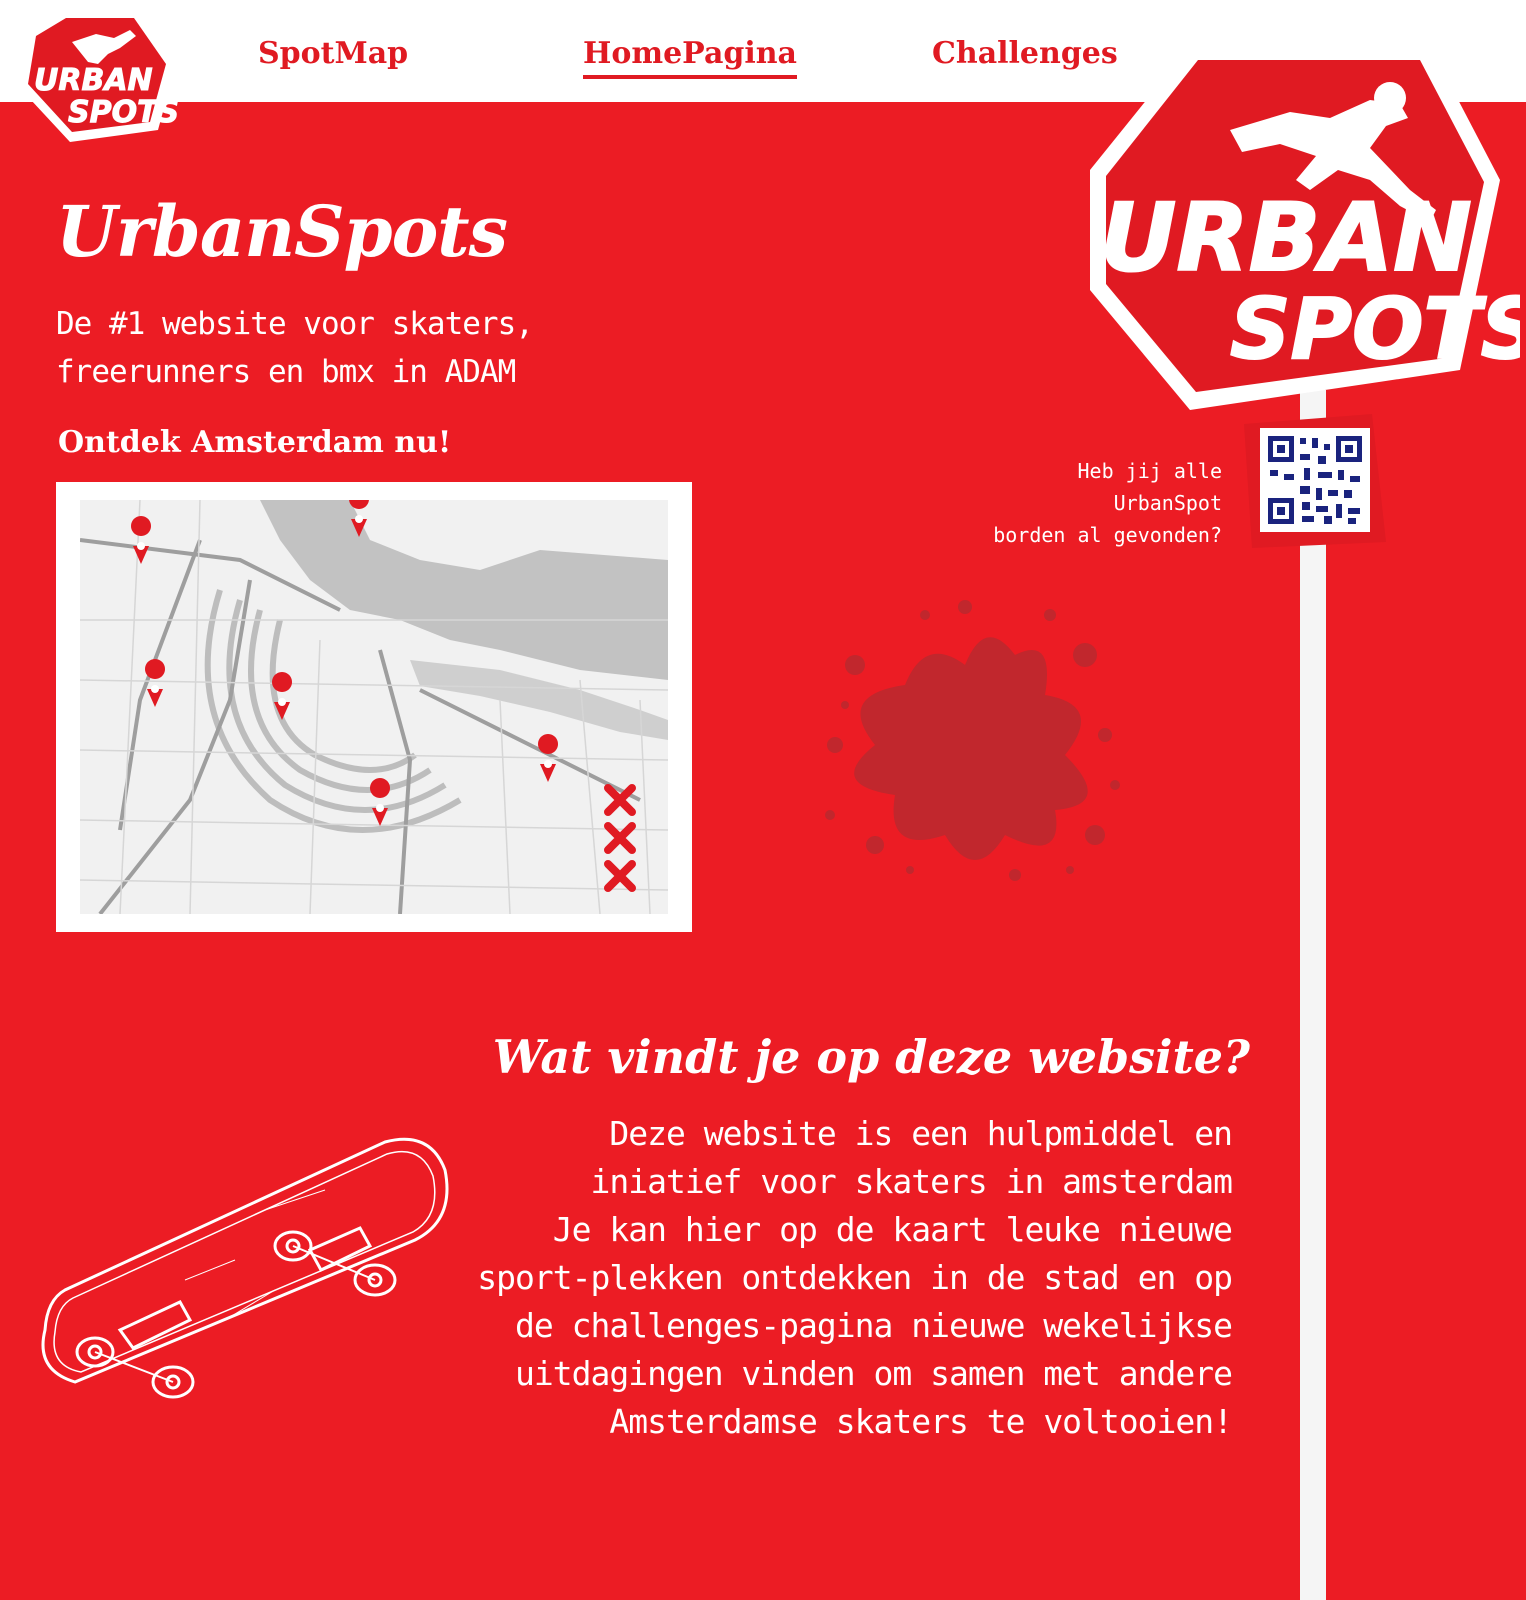  What do you see at coordinates (972, 740) in the screenshot?
I see `paint-splatter-decoration` at bounding box center [972, 740].